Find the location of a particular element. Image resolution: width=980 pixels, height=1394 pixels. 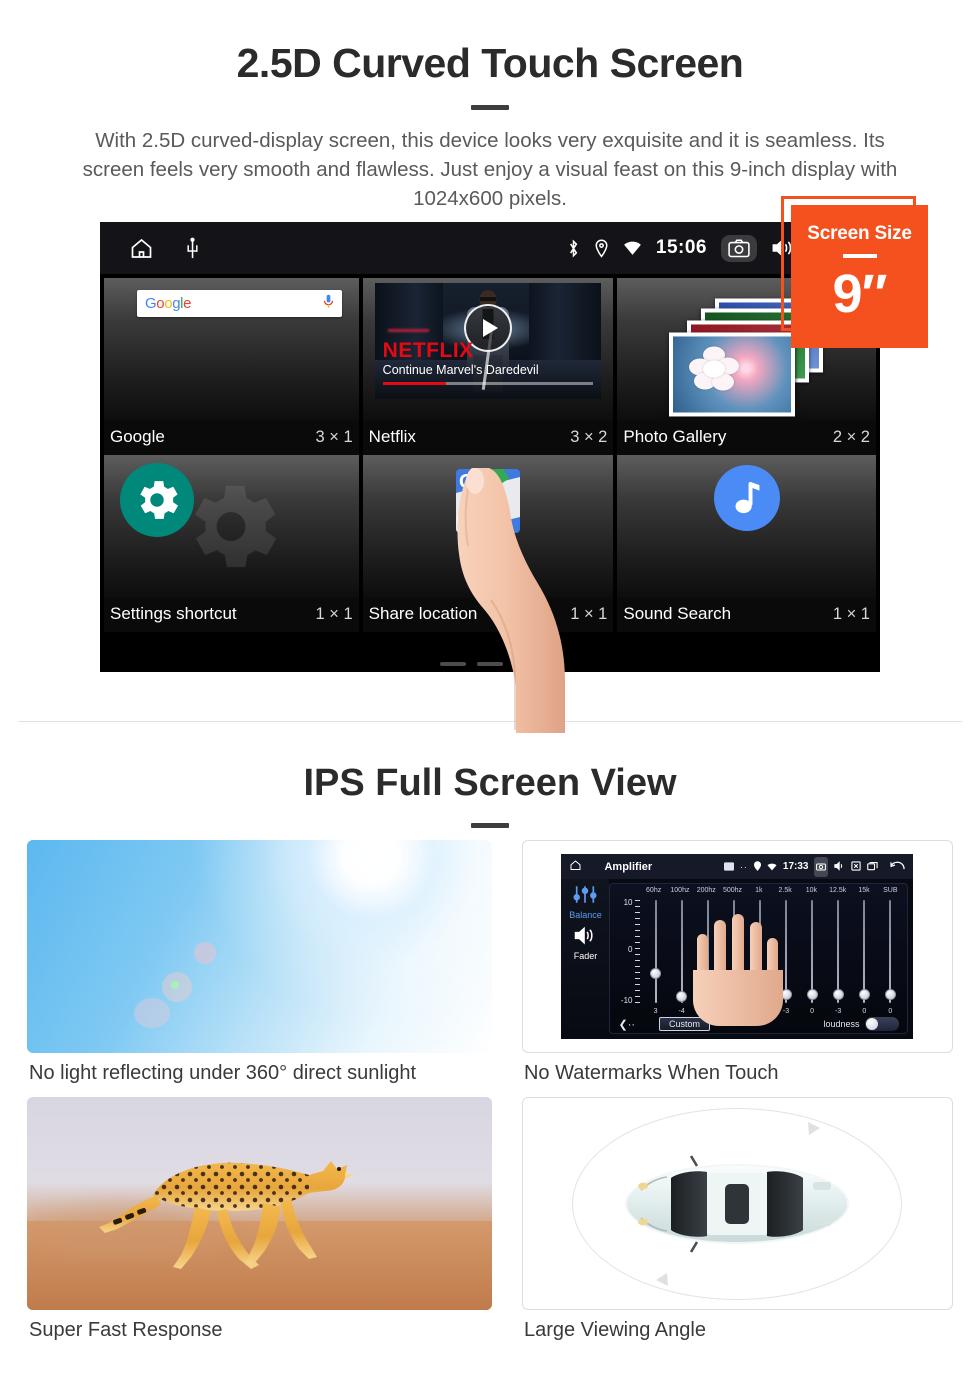

netflix-logo: NETFLIX is located at coordinates (428, 350).